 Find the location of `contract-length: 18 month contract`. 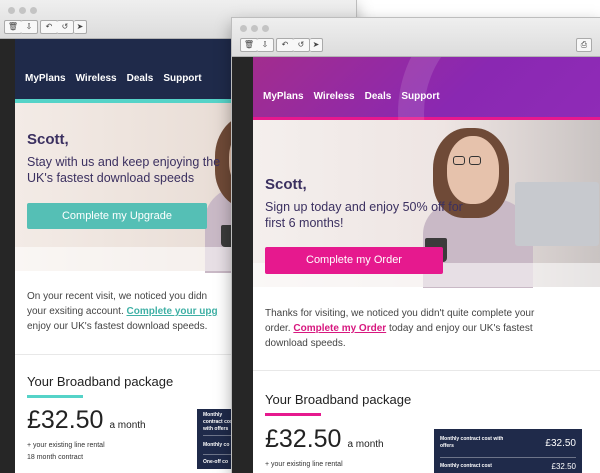

contract-length: 18 month contract is located at coordinates (55, 457).